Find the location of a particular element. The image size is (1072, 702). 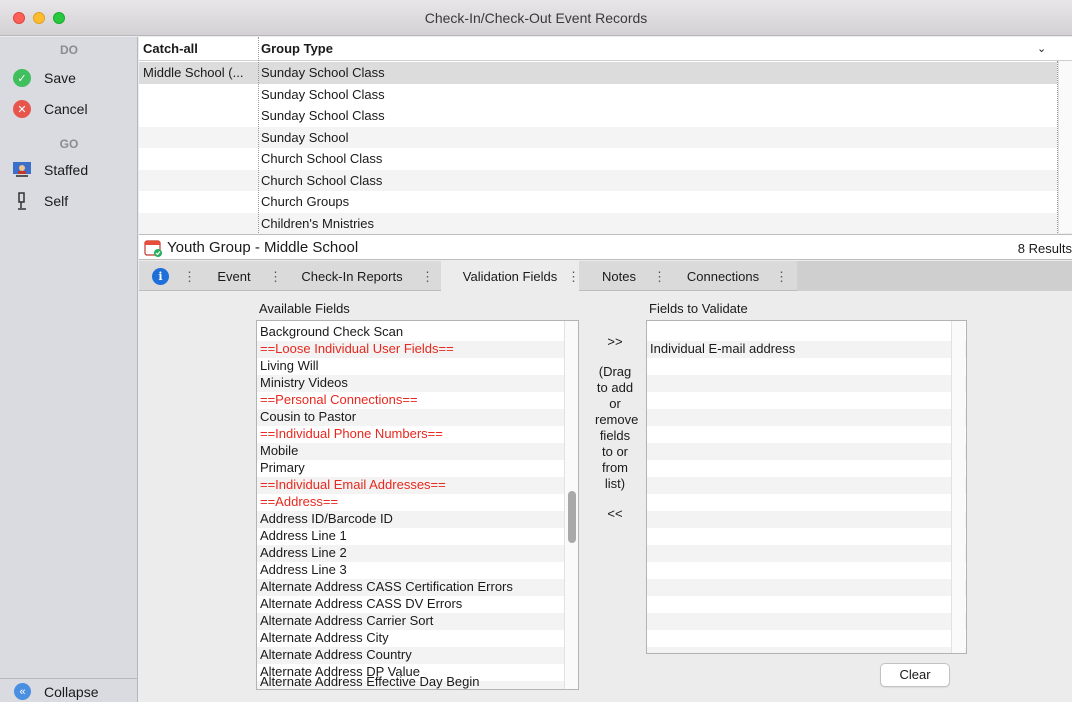

add-field-button: >> is located at coordinates (615, 342).